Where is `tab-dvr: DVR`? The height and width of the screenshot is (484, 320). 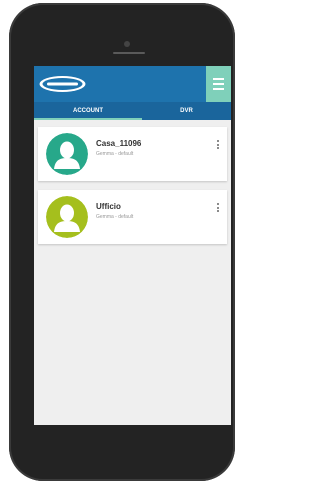
tab-dvr: DVR is located at coordinates (186, 111).